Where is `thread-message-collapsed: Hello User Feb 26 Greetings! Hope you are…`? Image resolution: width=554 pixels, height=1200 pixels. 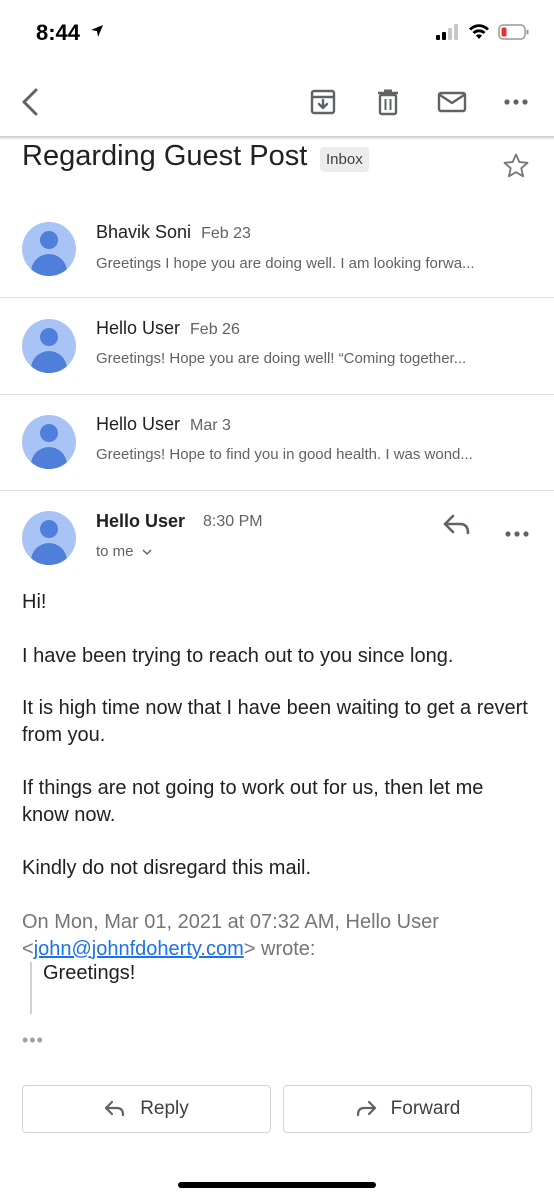
thread-message-collapsed: Hello User Feb 26 Greetings! Hope you are… is located at coordinates (277, 346).